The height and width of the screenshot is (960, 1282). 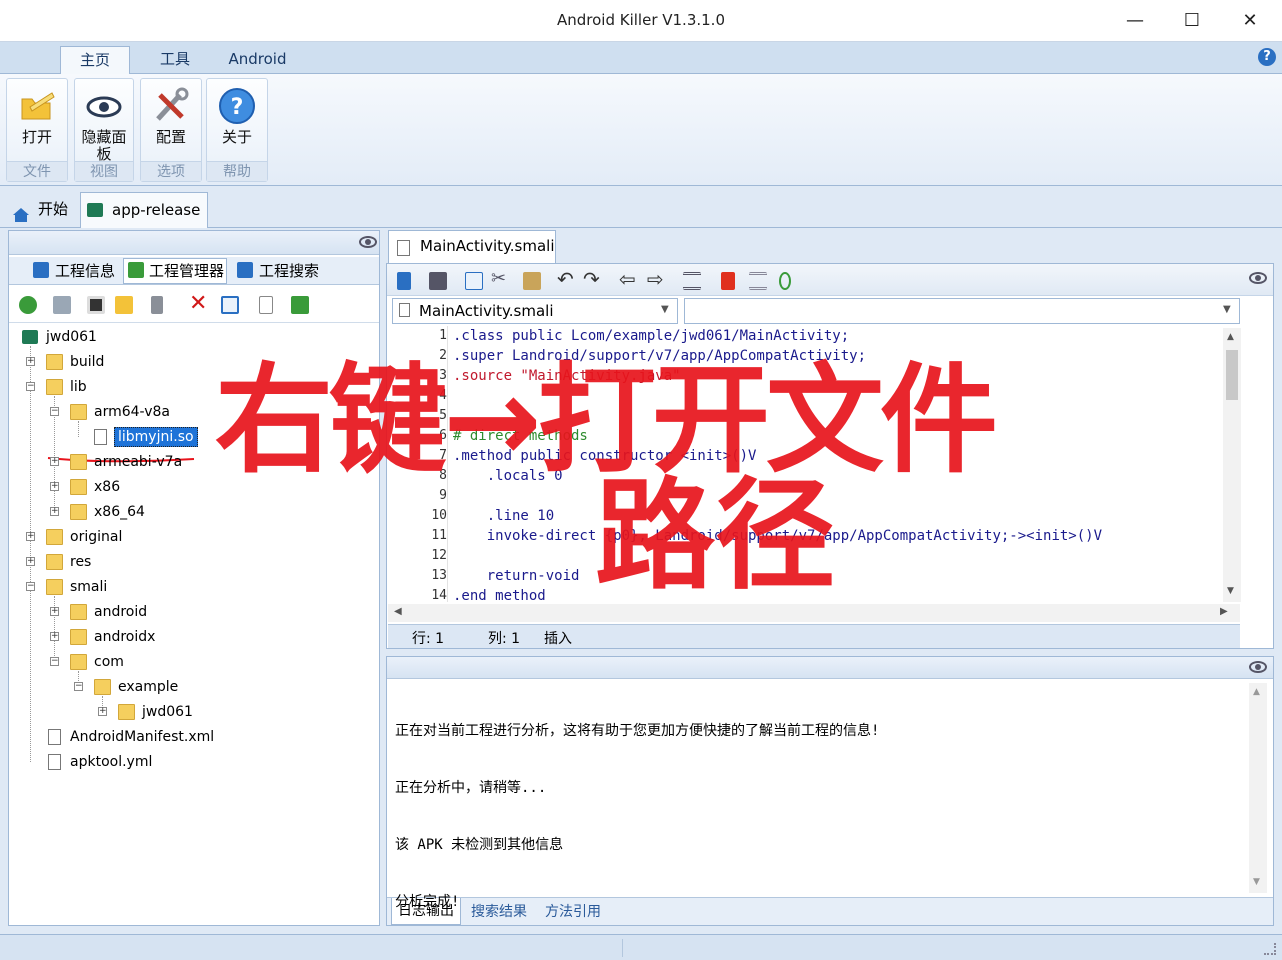 I want to click on rename-icon, so click(x=230, y=305).